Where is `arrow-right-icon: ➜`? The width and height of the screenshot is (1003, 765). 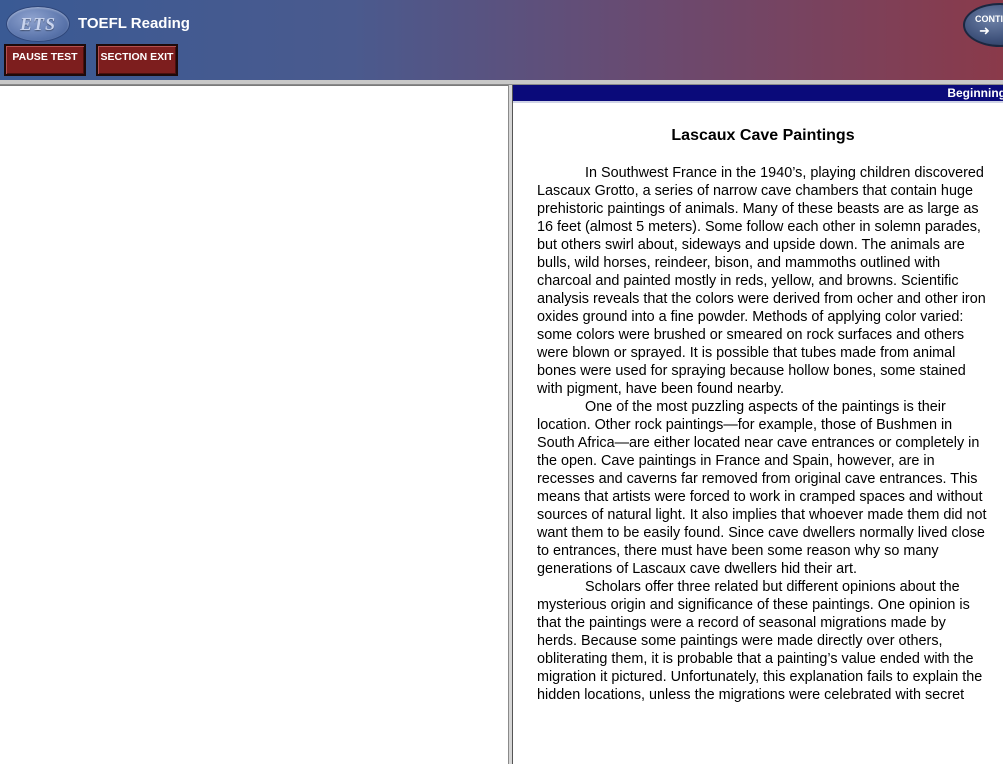 arrow-right-icon: ➜ is located at coordinates (984, 30).